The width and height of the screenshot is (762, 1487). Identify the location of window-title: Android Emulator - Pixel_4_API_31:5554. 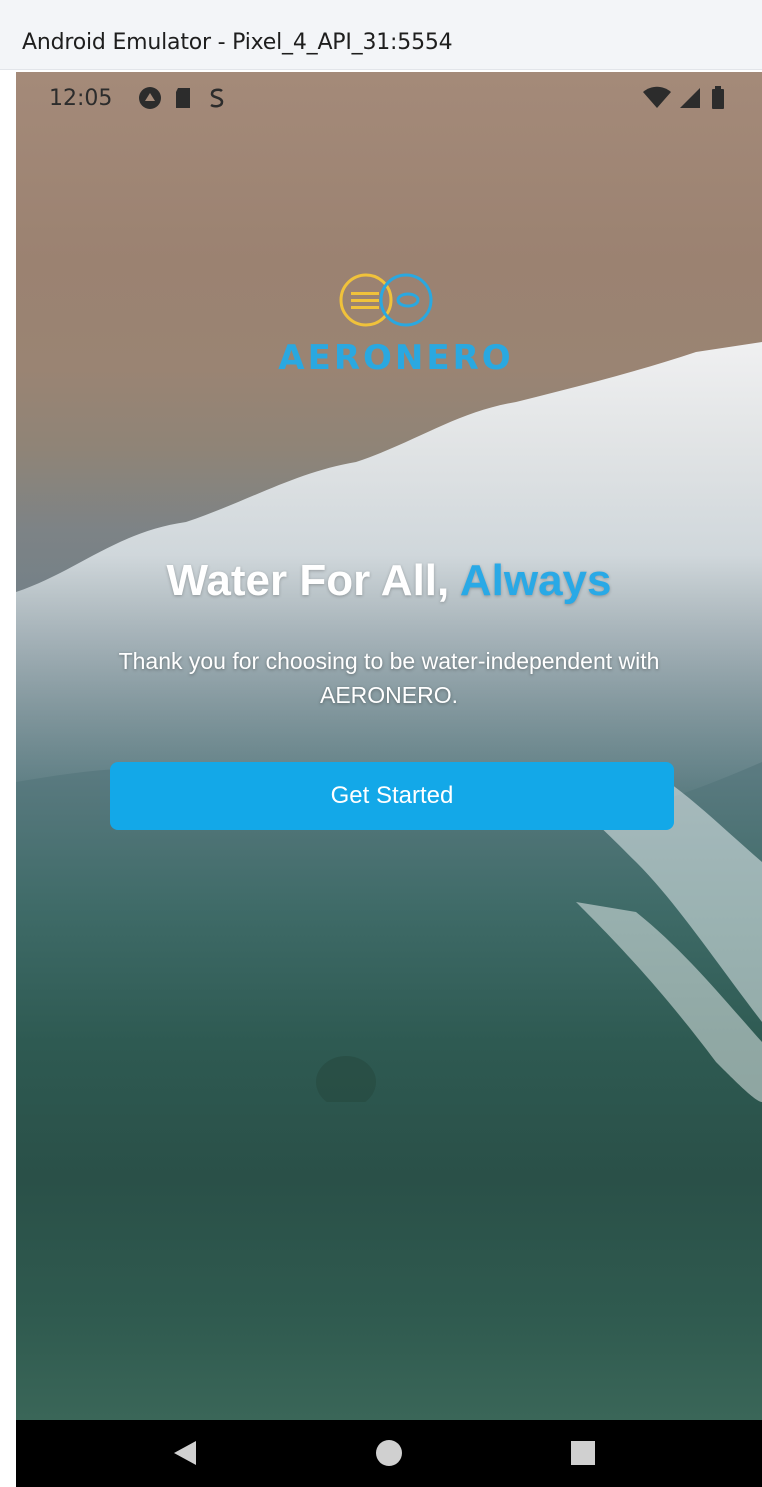
(237, 42).